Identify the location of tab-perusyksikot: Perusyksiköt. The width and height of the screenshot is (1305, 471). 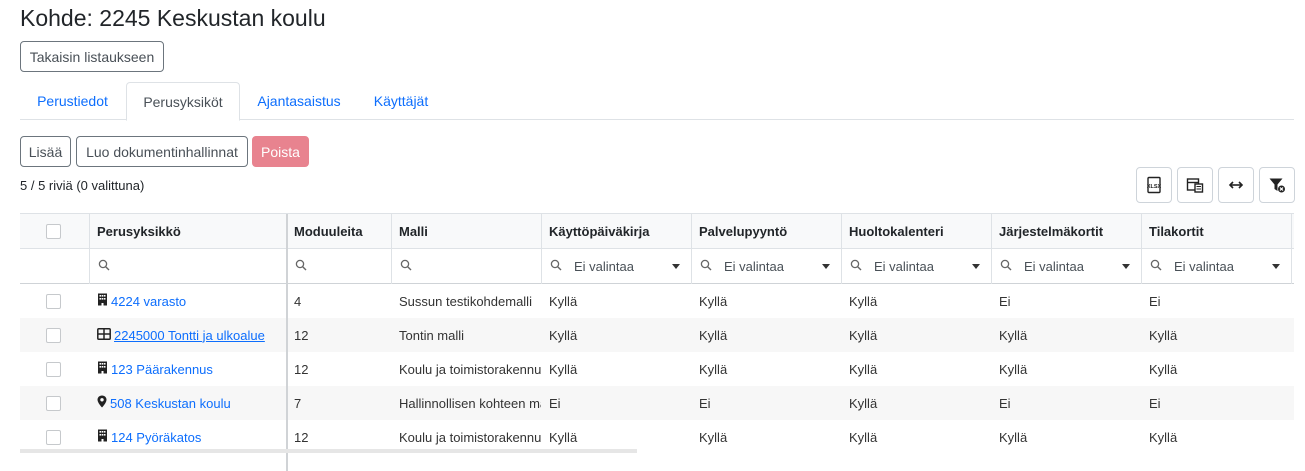
(183, 101).